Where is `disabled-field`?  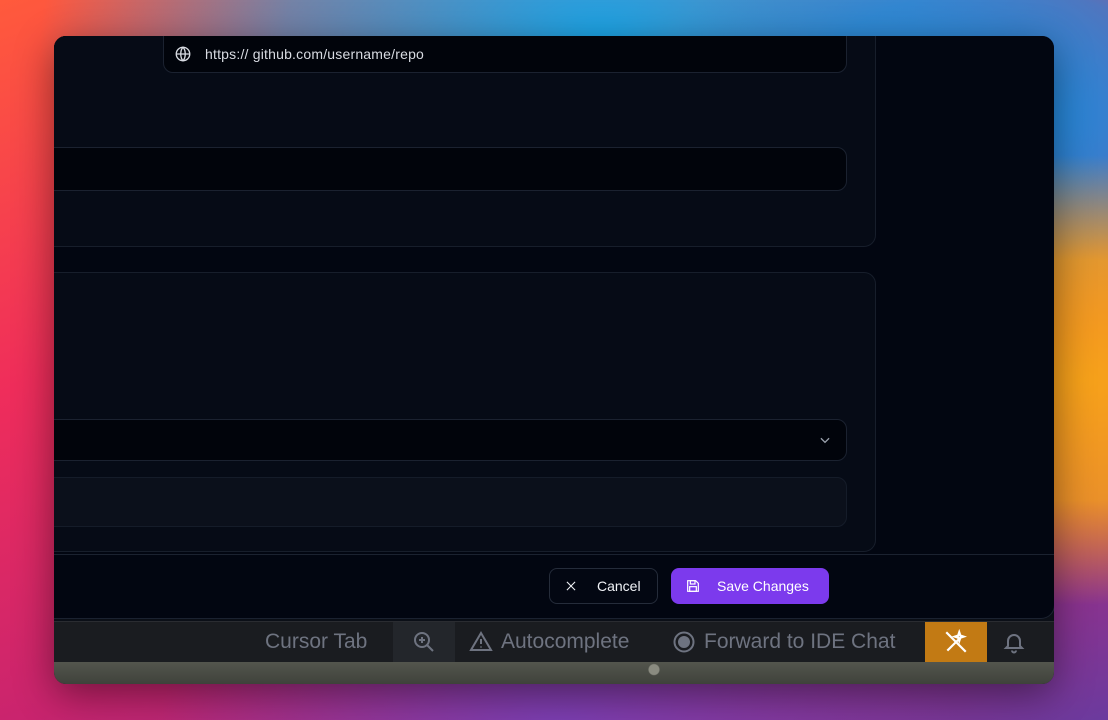
disabled-field is located at coordinates (450, 502).